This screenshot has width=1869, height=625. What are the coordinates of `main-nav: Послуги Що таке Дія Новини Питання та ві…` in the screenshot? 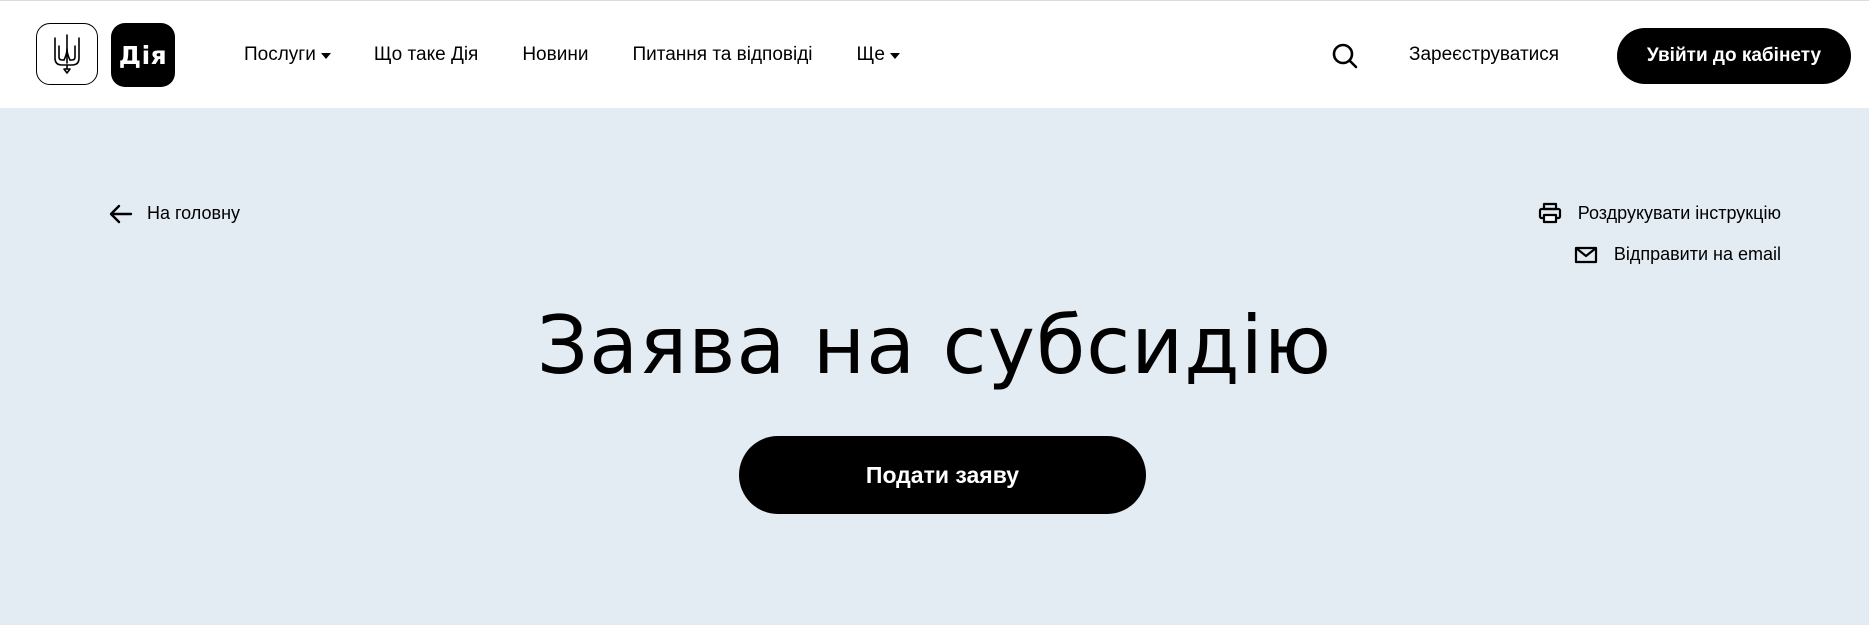 It's located at (572, 55).